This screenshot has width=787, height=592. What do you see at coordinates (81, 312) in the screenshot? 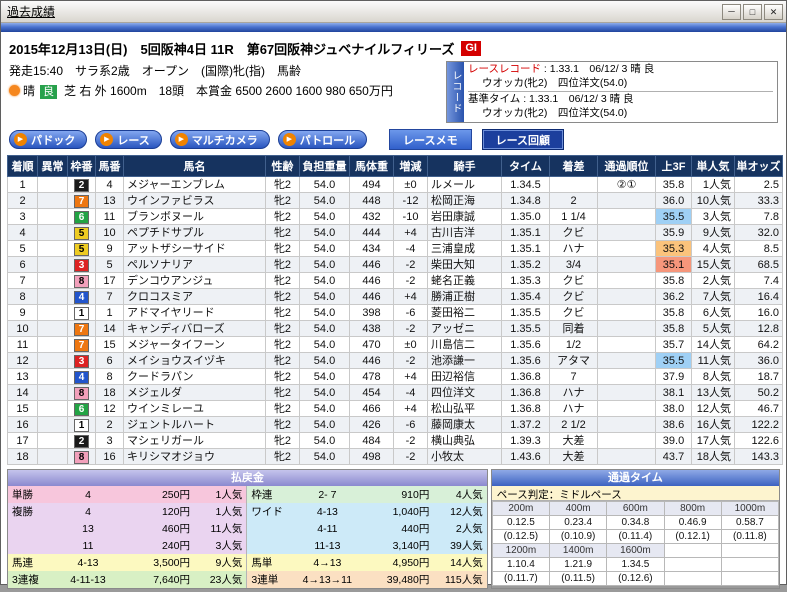
I see `bracket-number: 1` at bounding box center [81, 312].